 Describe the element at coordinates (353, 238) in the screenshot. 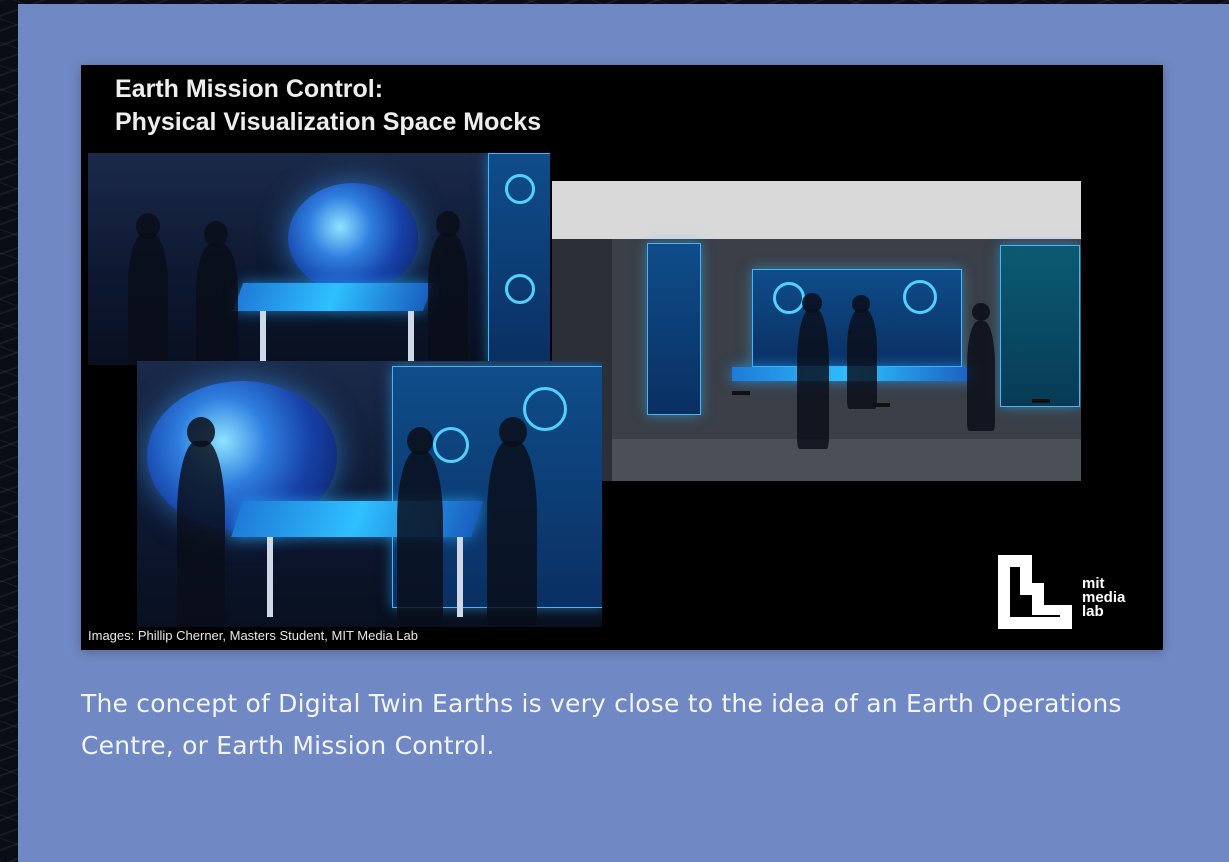

I see `globe-projection` at that location.